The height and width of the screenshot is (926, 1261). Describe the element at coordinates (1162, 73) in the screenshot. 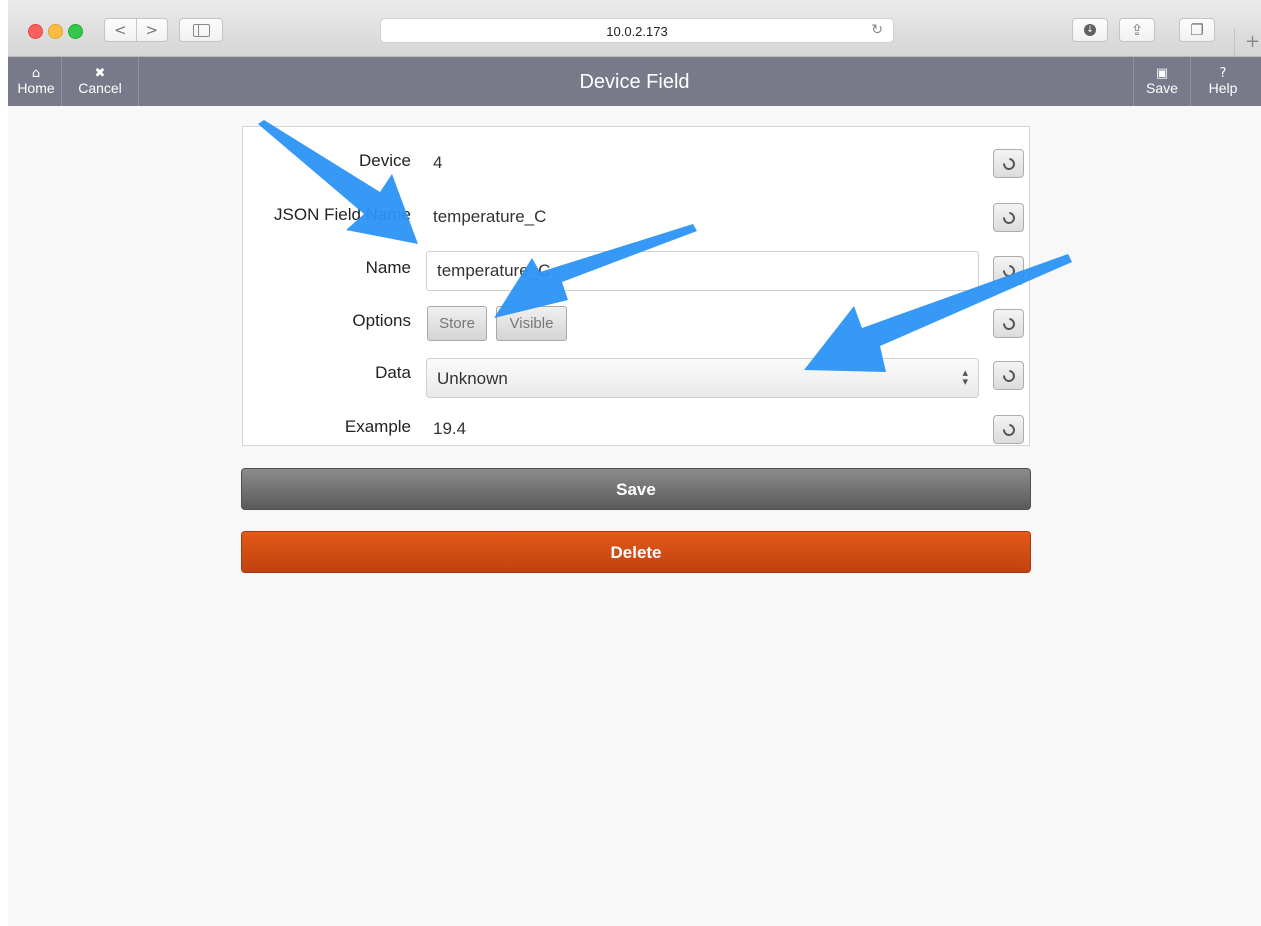

I see `save-icon: ▣` at that location.